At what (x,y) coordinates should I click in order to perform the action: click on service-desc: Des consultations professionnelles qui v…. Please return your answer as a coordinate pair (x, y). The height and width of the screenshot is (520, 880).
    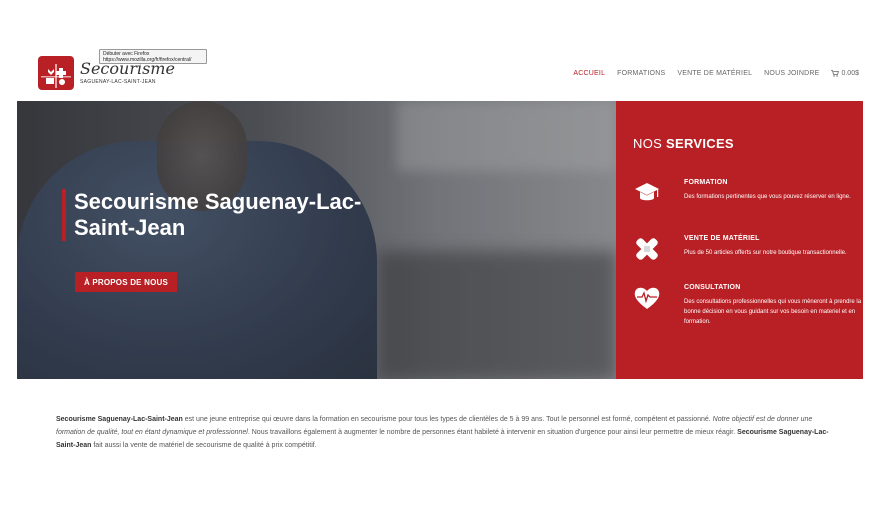
    Looking at the image, I should click on (773, 312).